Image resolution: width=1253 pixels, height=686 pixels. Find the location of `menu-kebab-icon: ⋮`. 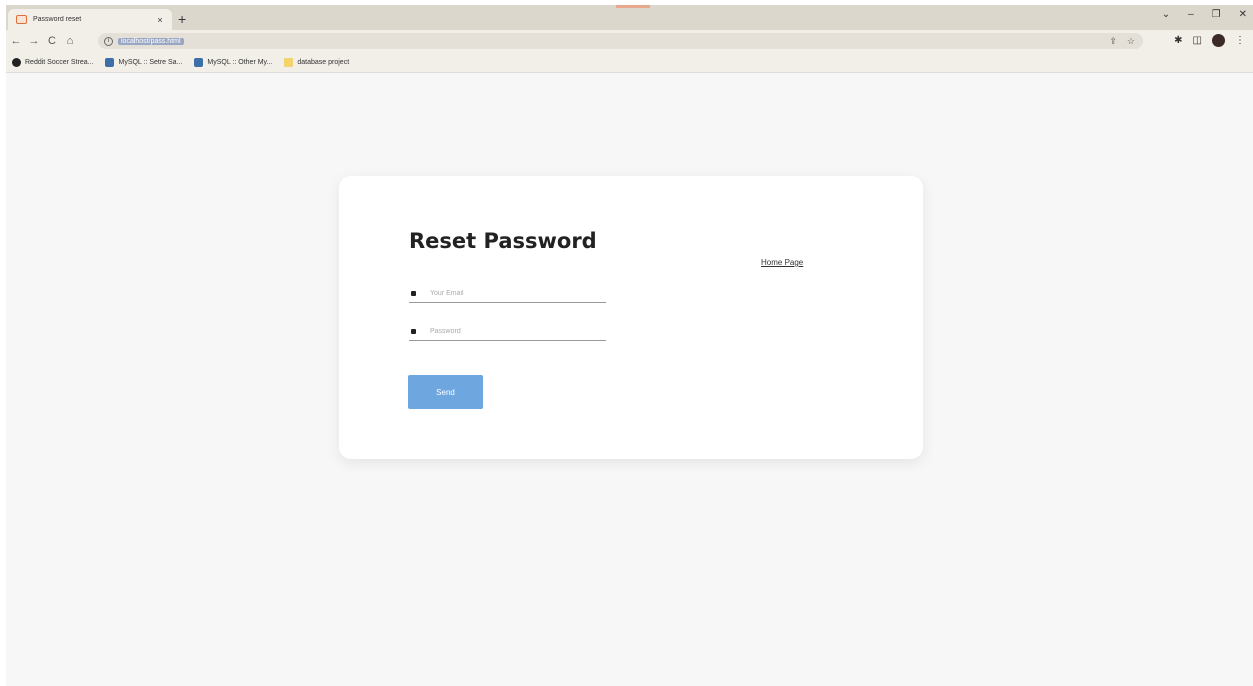

menu-kebab-icon: ⋮ is located at coordinates (1240, 40).